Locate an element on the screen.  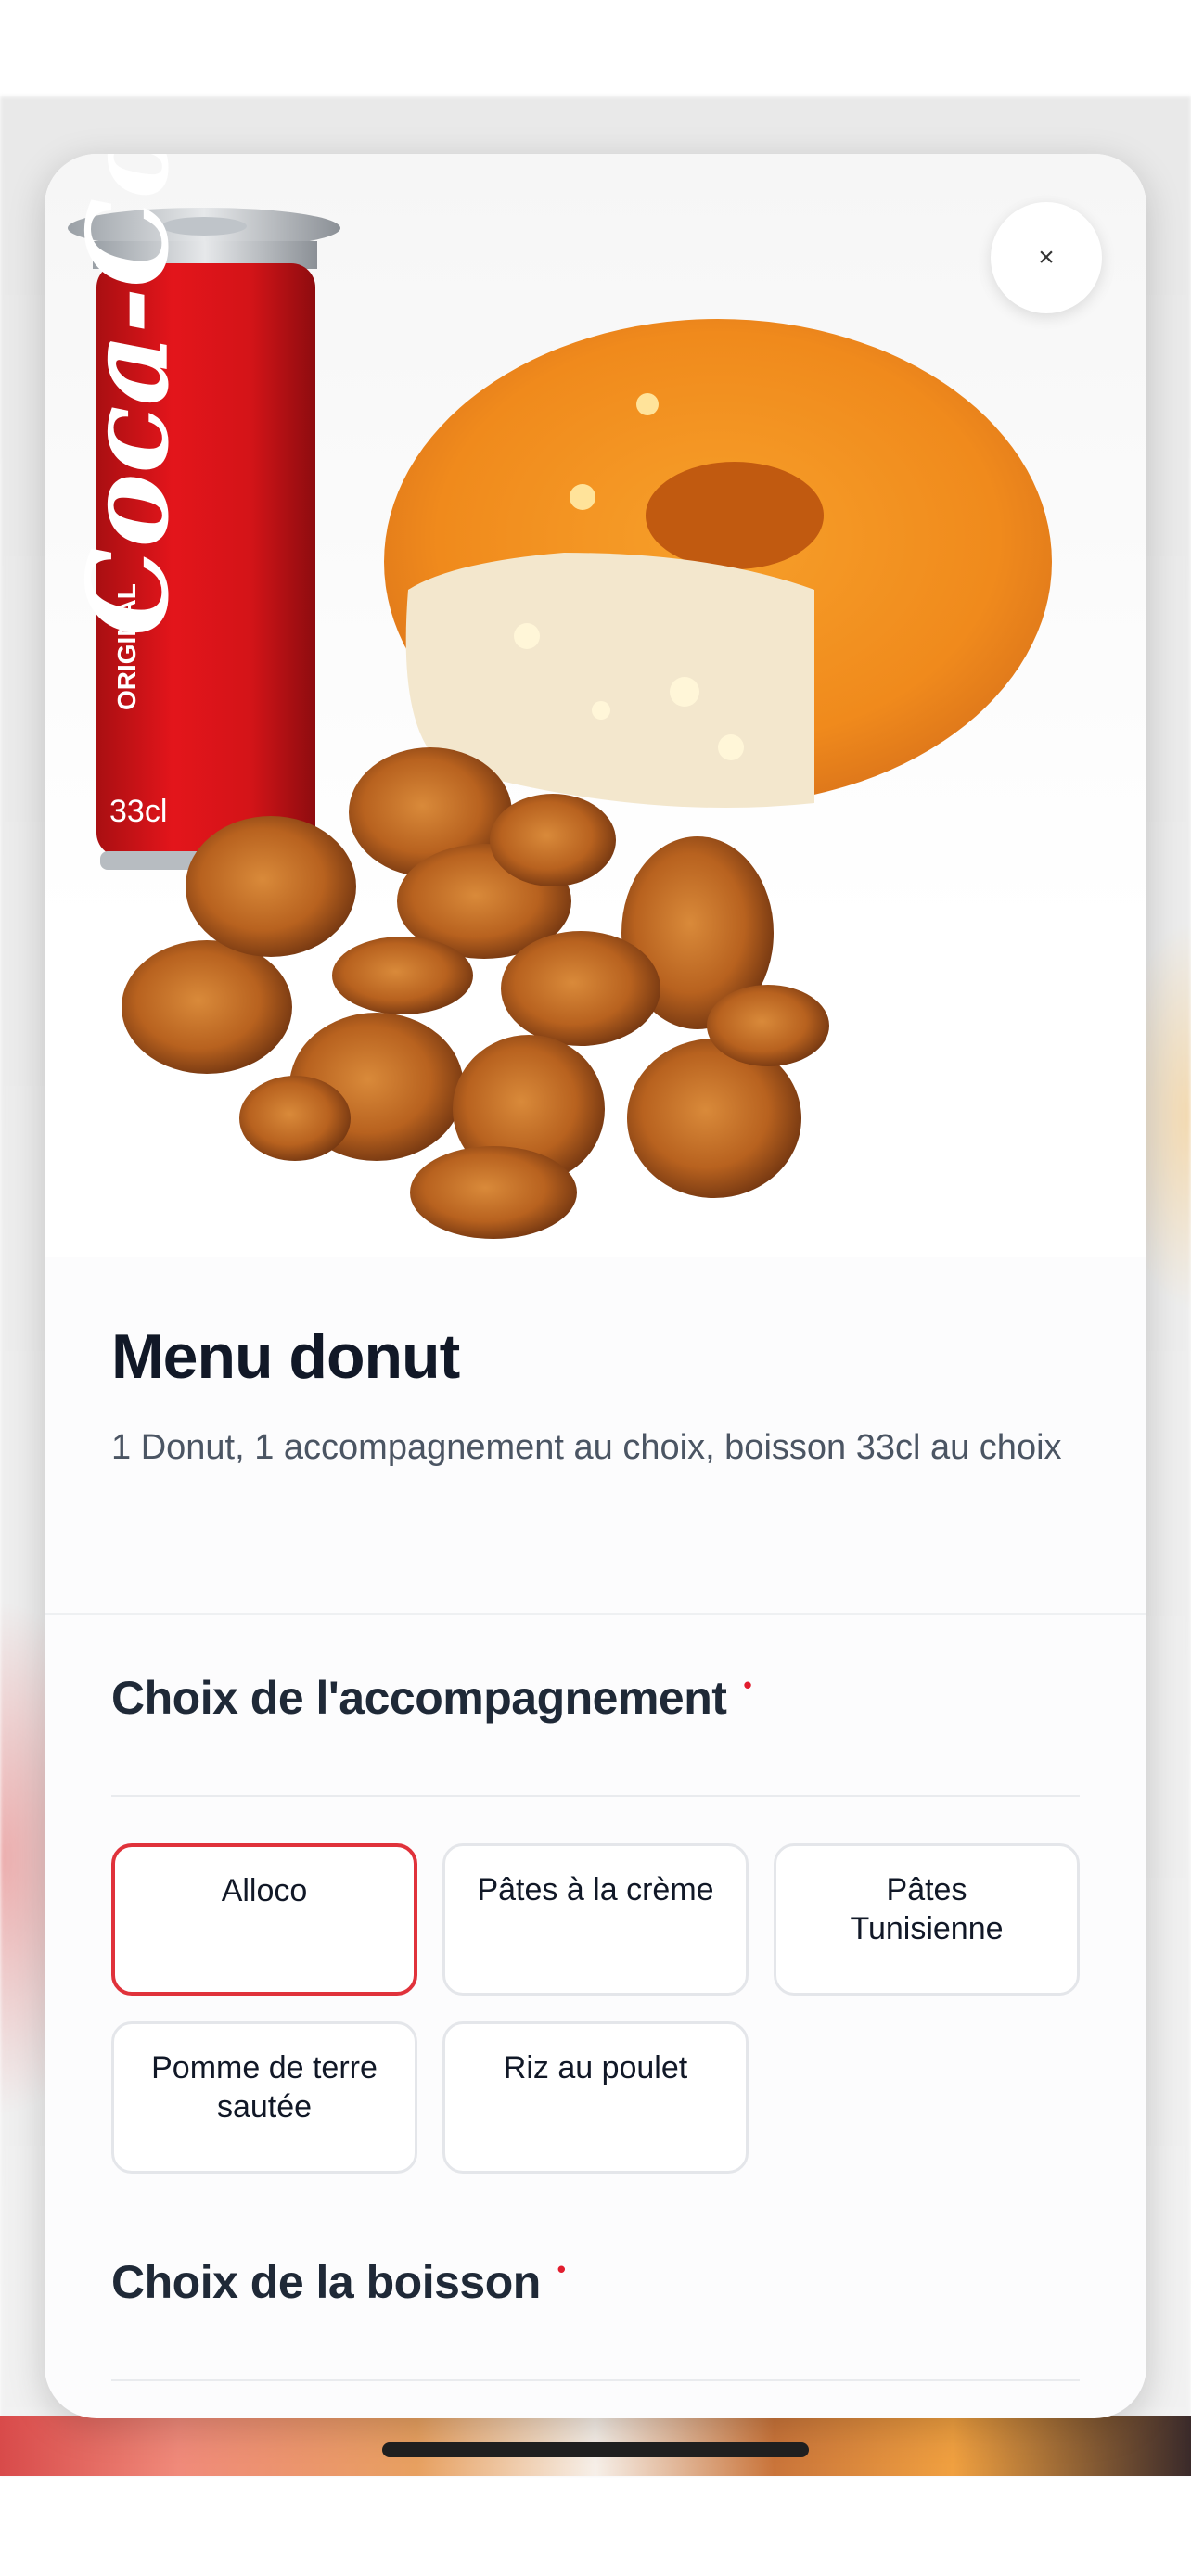
option-alloco: Alloco is located at coordinates (264, 1919).